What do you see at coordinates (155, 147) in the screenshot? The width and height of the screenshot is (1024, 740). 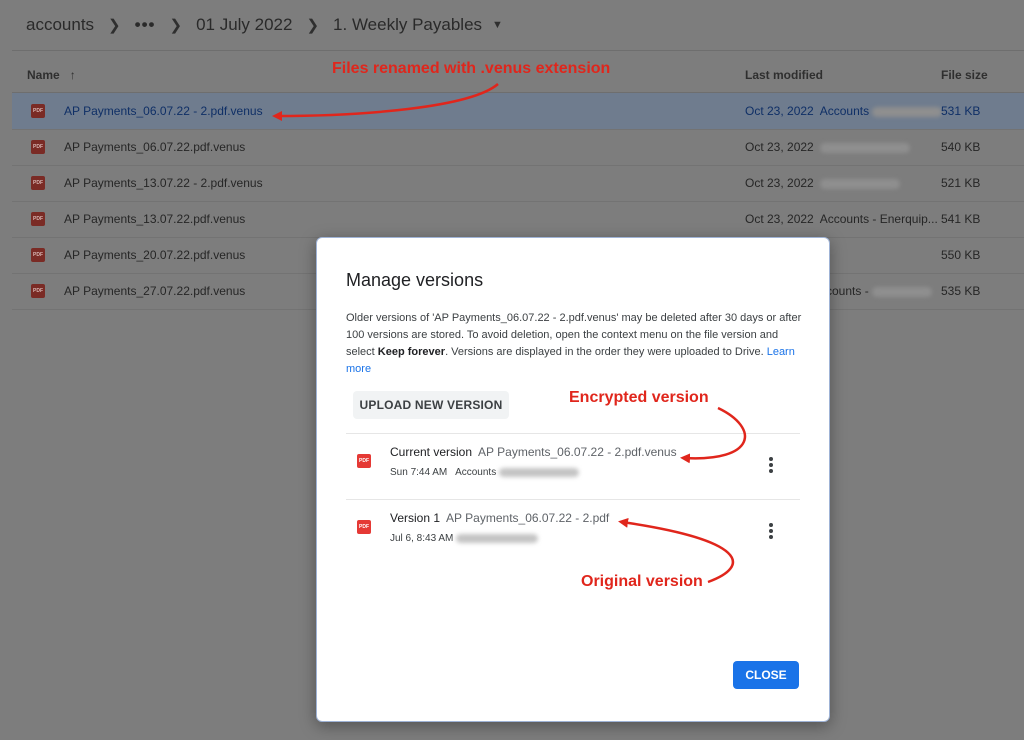 I see `file-name: AP Payments_06.07.22.pdf.venus` at bounding box center [155, 147].